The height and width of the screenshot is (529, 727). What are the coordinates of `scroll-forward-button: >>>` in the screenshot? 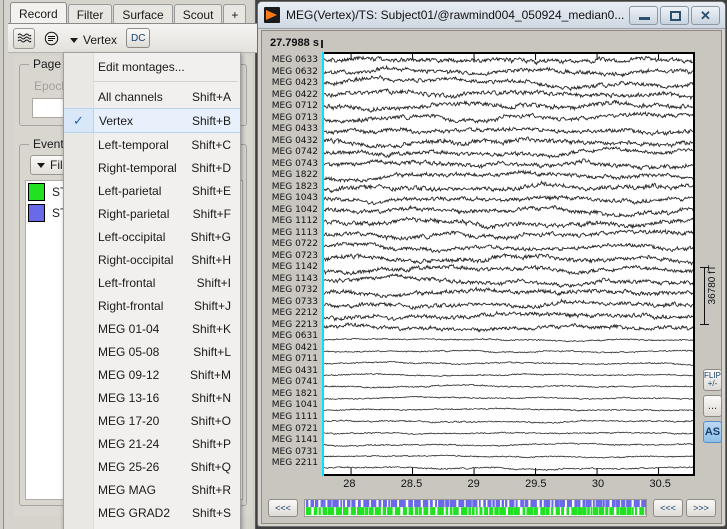 It's located at (701, 508).